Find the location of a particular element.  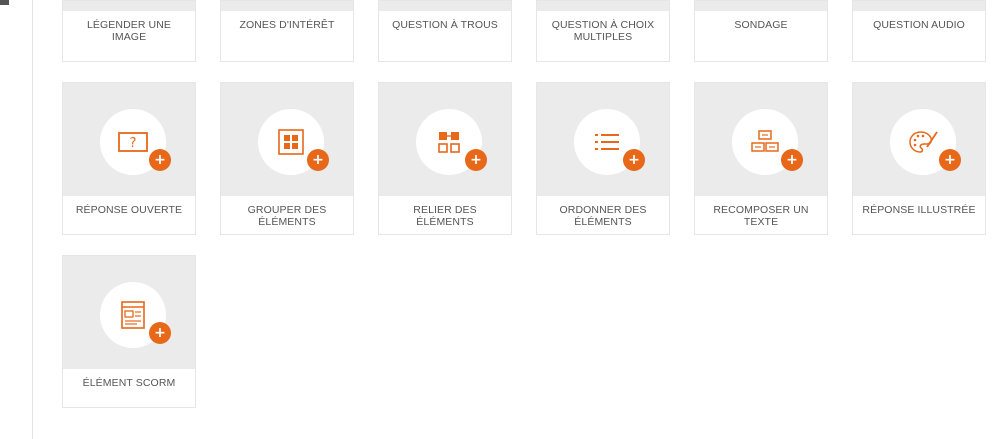

recompose-text-icon is located at coordinates (765, 142).